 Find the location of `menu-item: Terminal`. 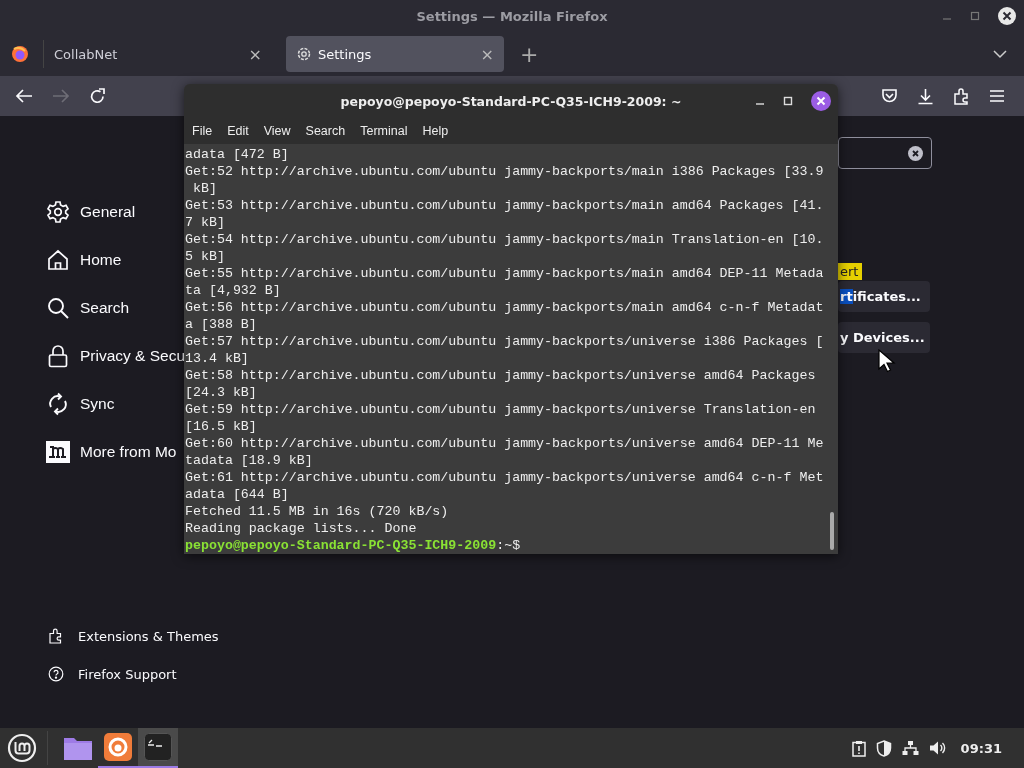

menu-item: Terminal is located at coordinates (384, 131).